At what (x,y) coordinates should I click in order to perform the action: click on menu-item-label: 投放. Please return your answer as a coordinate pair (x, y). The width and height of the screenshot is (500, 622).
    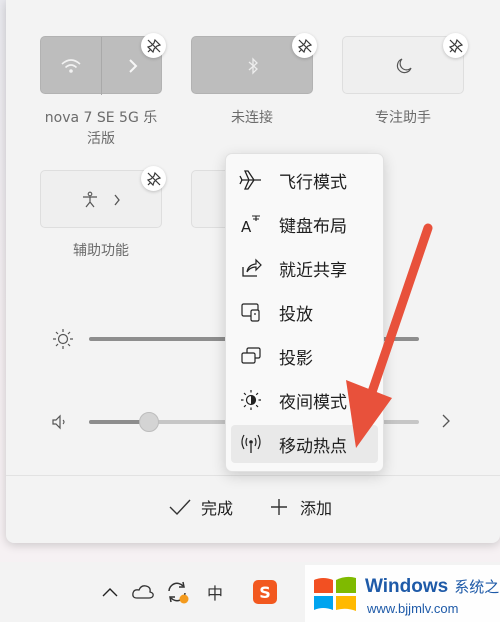
    Looking at the image, I should click on (296, 314).